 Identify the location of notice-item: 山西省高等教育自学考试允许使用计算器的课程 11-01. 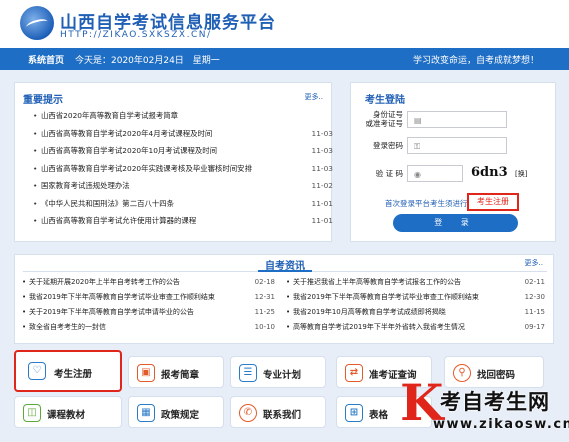
(183, 221).